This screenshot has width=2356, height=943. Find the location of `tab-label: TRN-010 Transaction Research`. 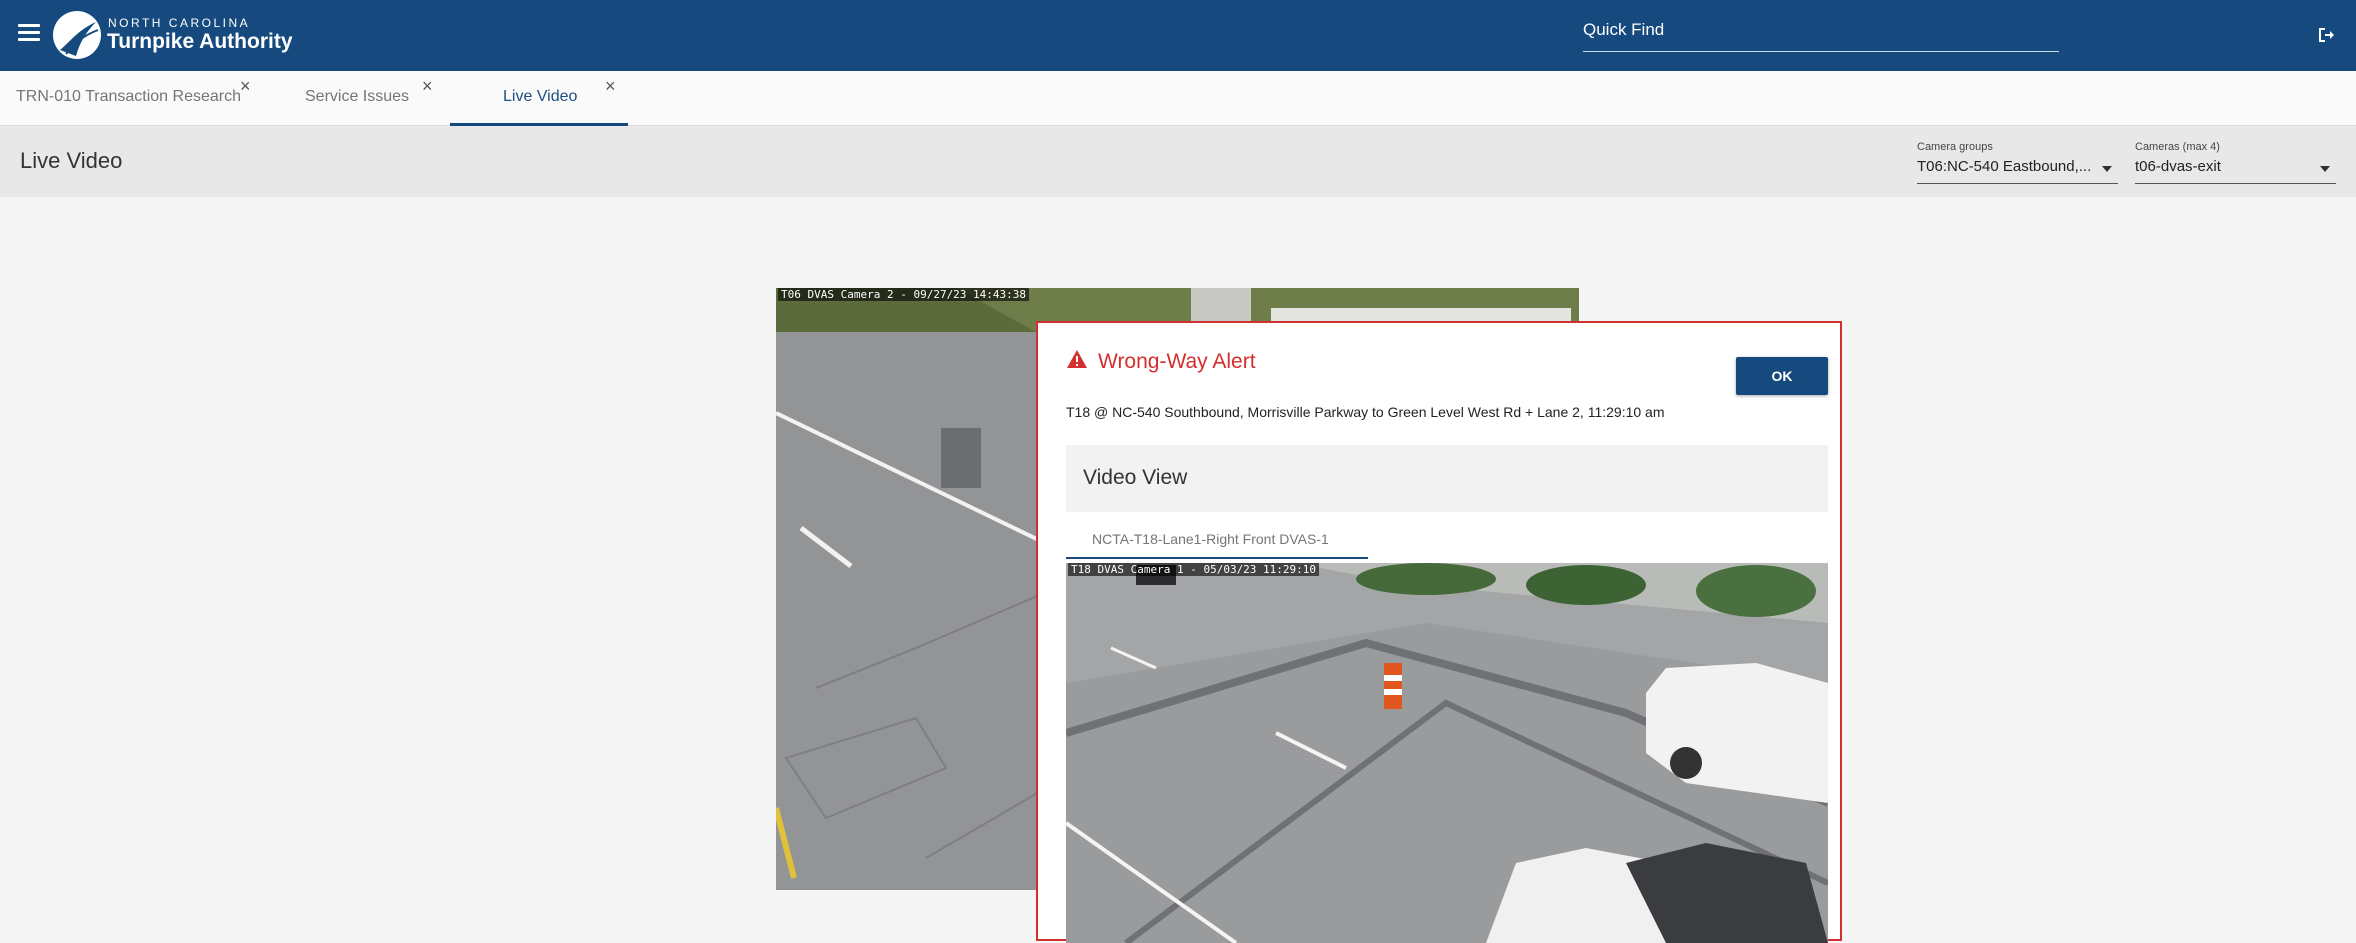

tab-label: TRN-010 Transaction Research is located at coordinates (128, 96).